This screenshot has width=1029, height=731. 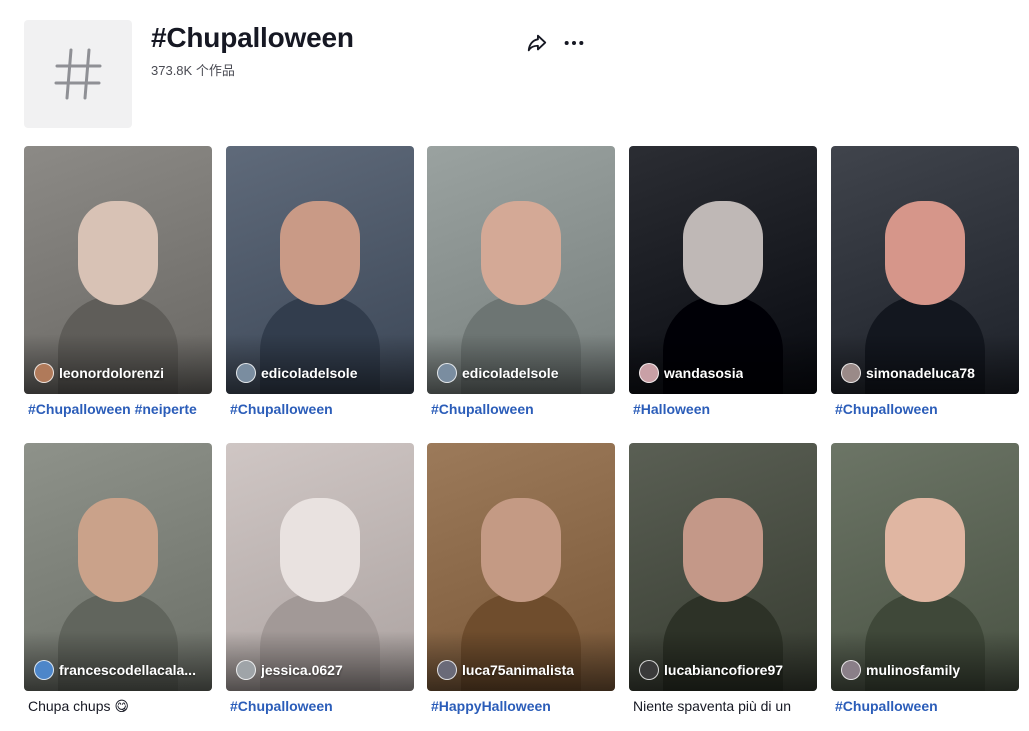 What do you see at coordinates (252, 37) in the screenshot?
I see `page-title: #Chupalloween` at bounding box center [252, 37].